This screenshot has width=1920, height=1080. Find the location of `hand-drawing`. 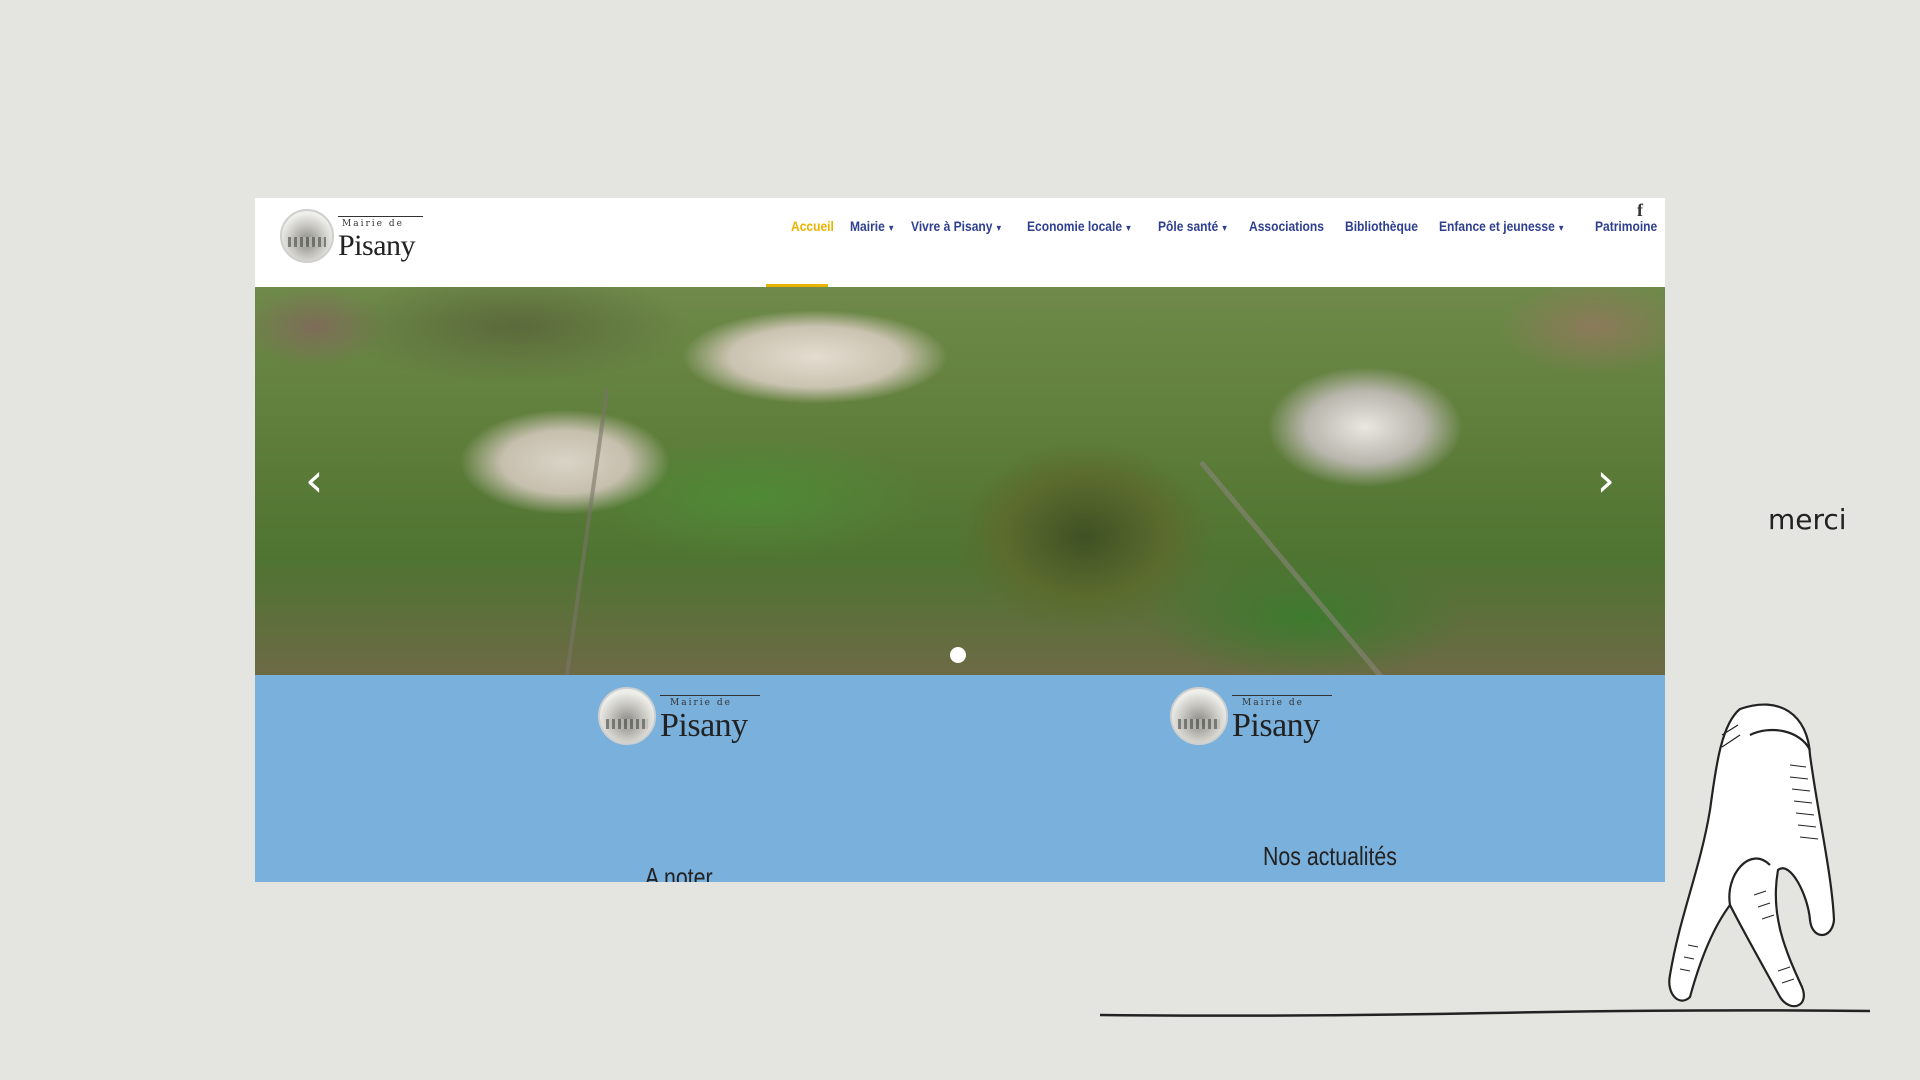

hand-drawing is located at coordinates (1752, 855).